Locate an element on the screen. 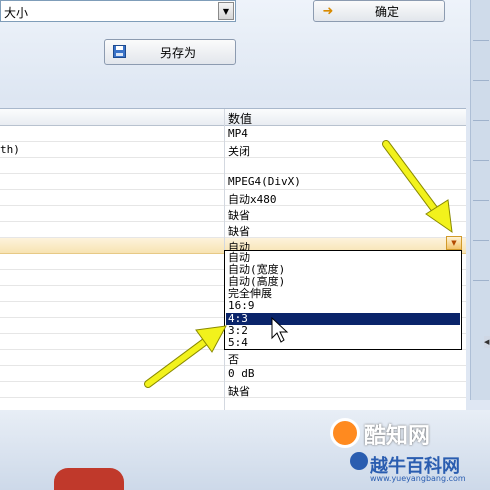 This screenshot has height=490, width=490. watermark-logo2-icon is located at coordinates (359, 461).